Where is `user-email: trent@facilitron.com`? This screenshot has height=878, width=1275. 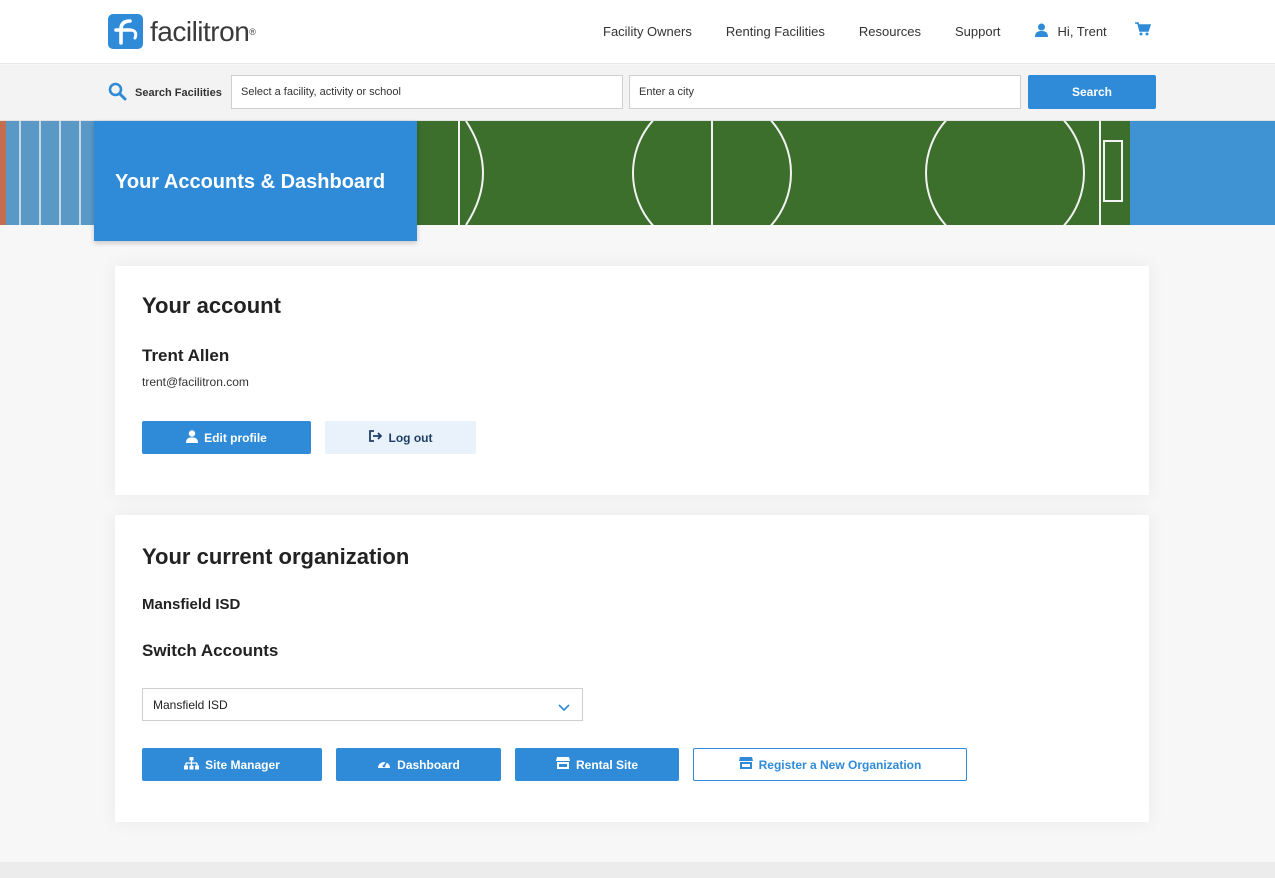
user-email: trent@facilitron.com is located at coordinates (195, 382).